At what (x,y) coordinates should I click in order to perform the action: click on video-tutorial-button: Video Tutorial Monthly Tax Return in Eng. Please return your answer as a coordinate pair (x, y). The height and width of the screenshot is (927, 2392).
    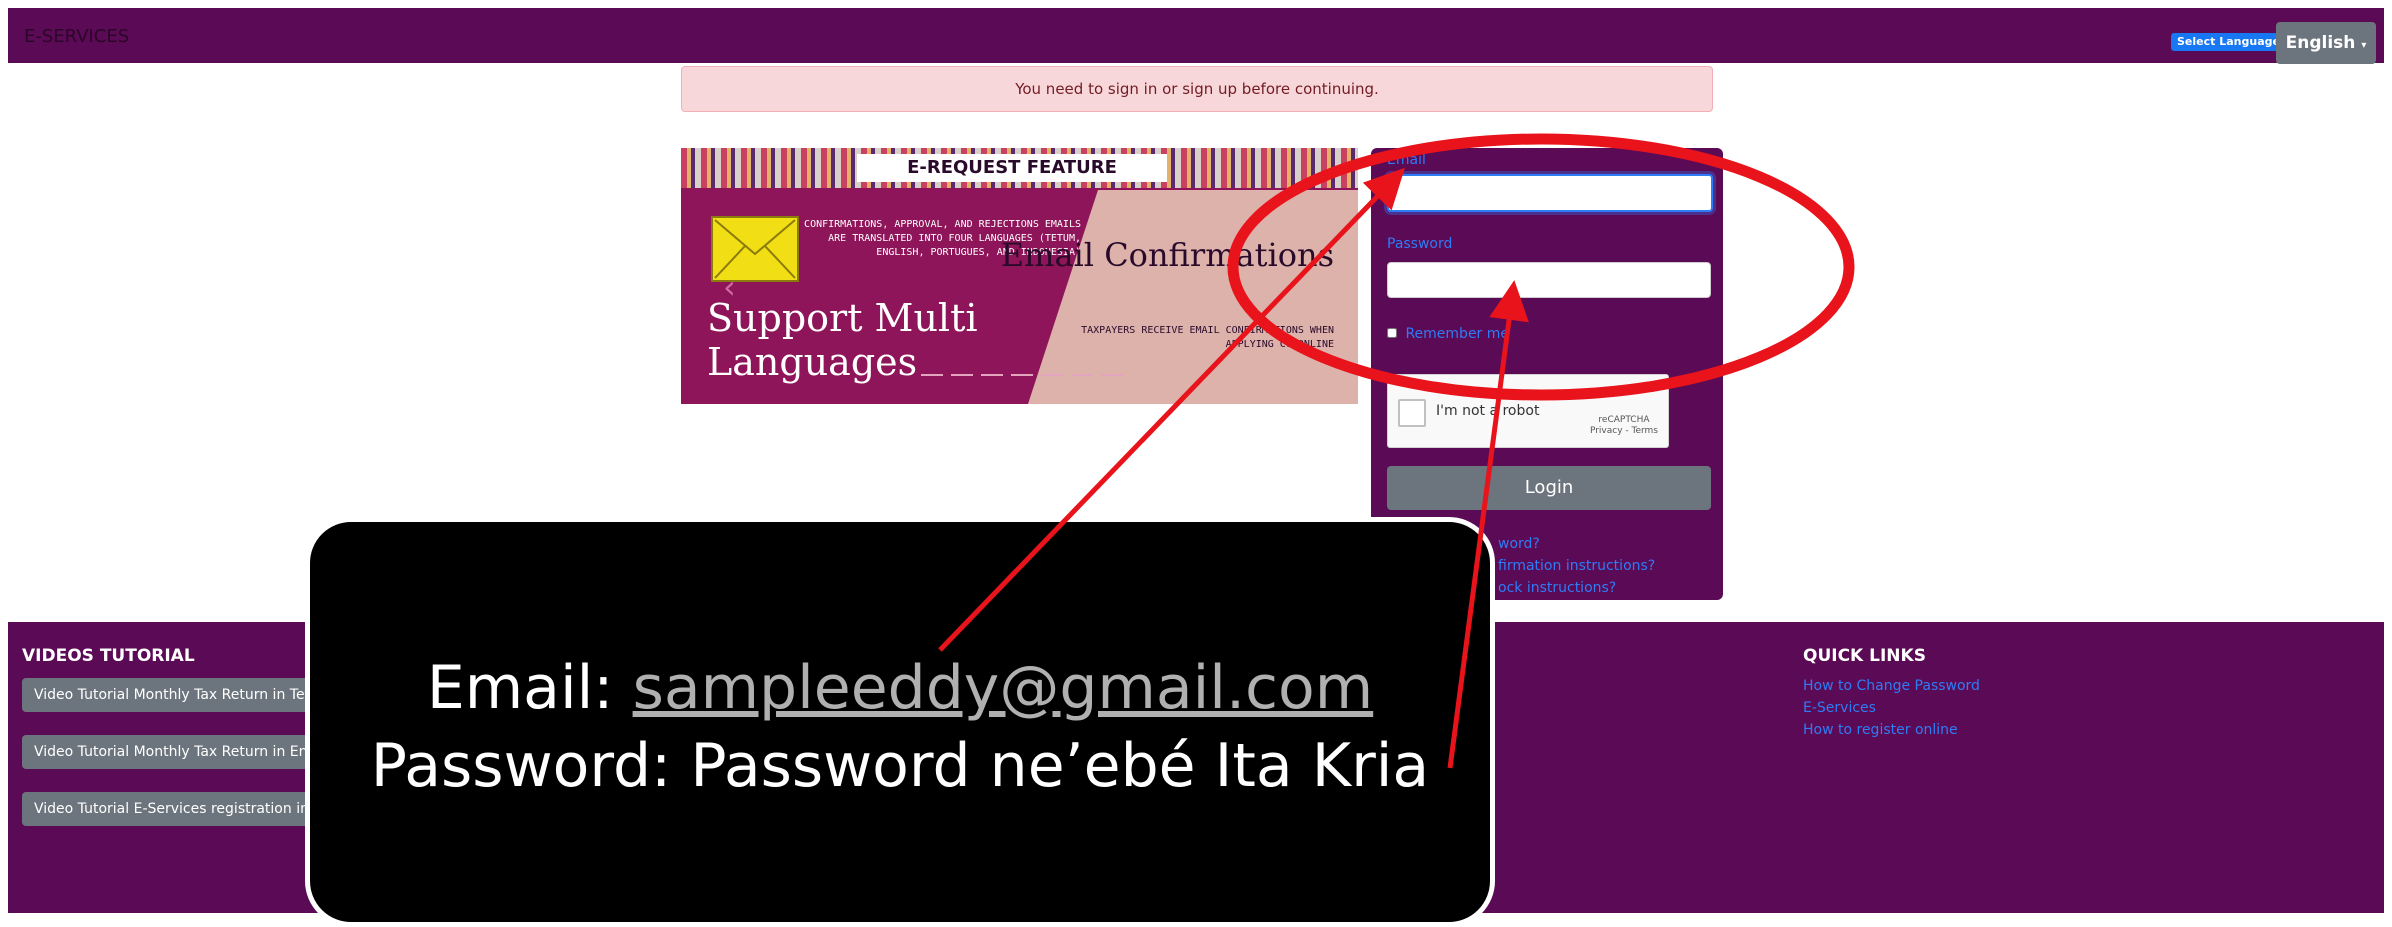
    Looking at the image, I should click on (172, 752).